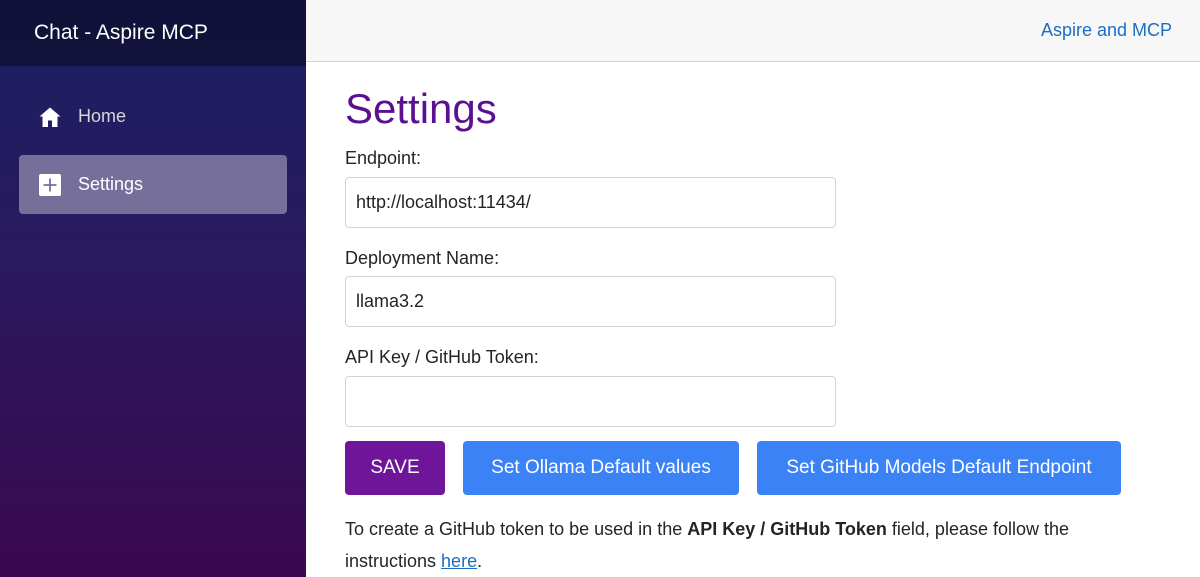 The image size is (1200, 577). Describe the element at coordinates (121, 33) in the screenshot. I see `brand-link: Chat - Aspire MCP` at that location.